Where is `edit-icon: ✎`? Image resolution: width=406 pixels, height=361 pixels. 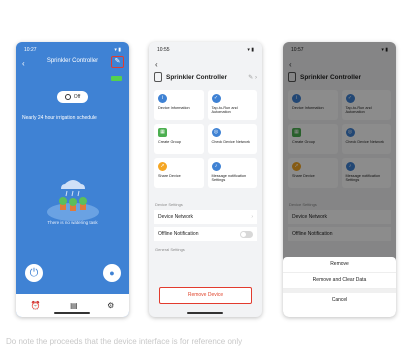 edit-icon: ✎ is located at coordinates (117, 62).